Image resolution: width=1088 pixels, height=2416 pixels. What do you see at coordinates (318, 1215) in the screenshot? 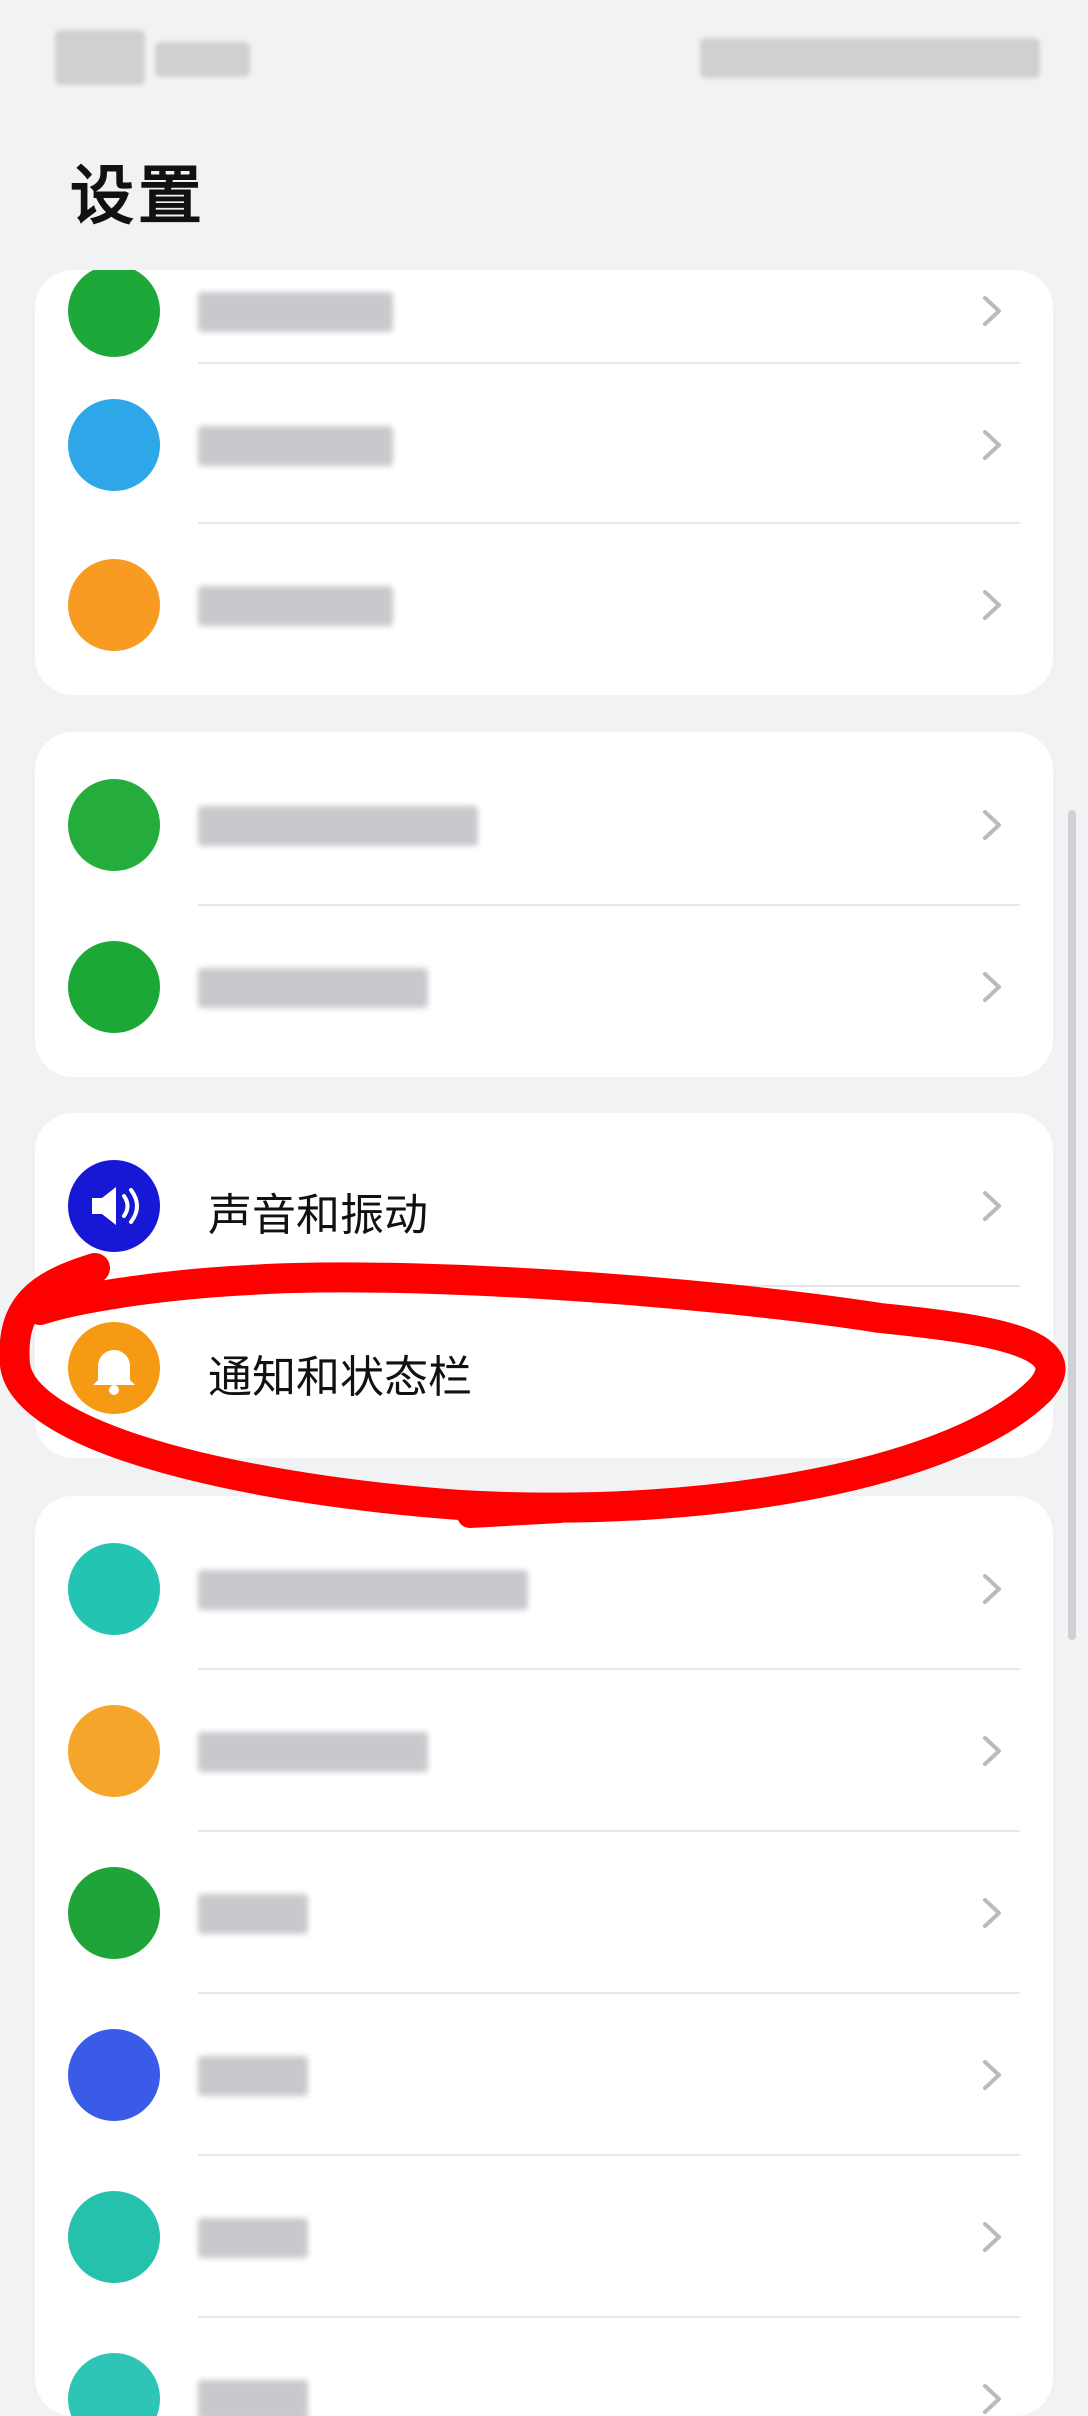
I see `settings-item-label: 声音和振动` at bounding box center [318, 1215].